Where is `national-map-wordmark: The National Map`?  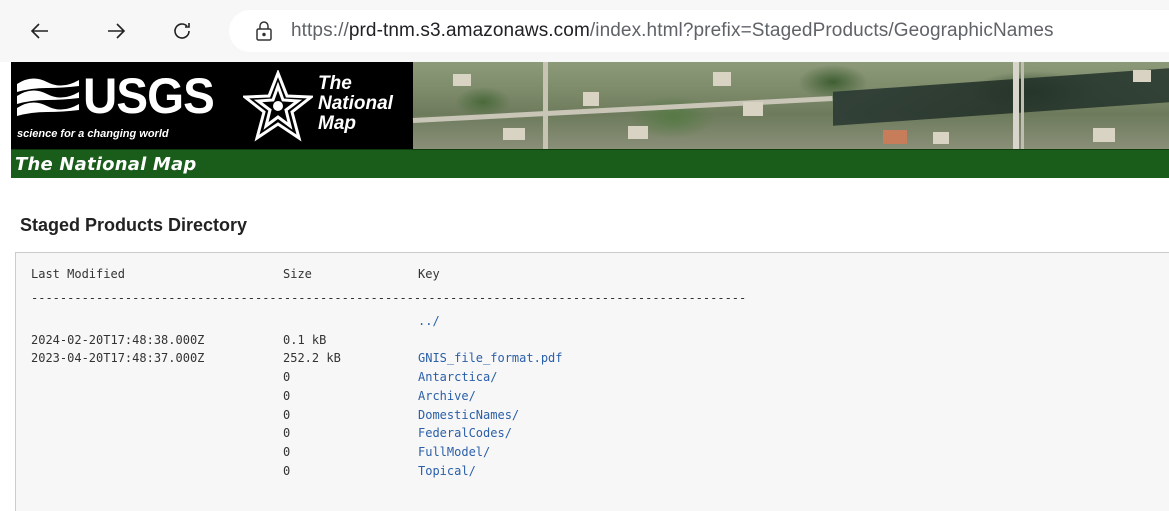
national-map-wordmark: The National Map is located at coordinates (355, 104).